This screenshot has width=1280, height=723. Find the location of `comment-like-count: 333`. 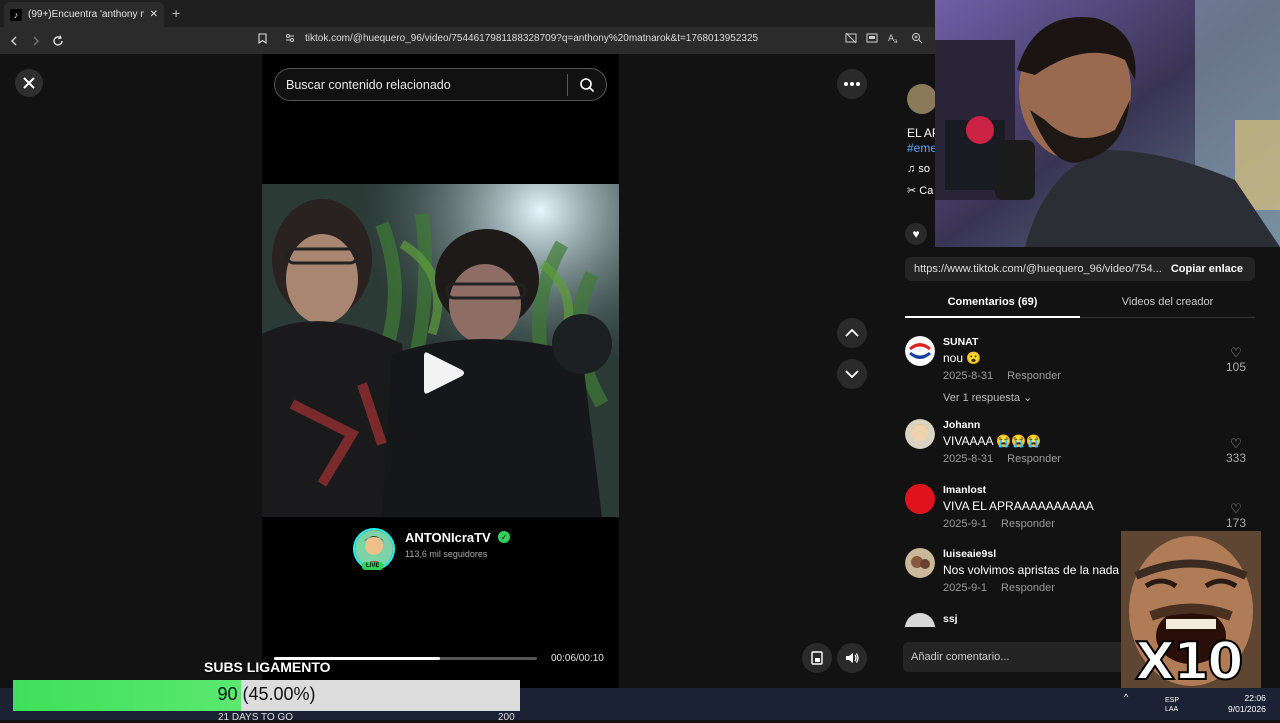

comment-like-count: 333 is located at coordinates (1236, 458).